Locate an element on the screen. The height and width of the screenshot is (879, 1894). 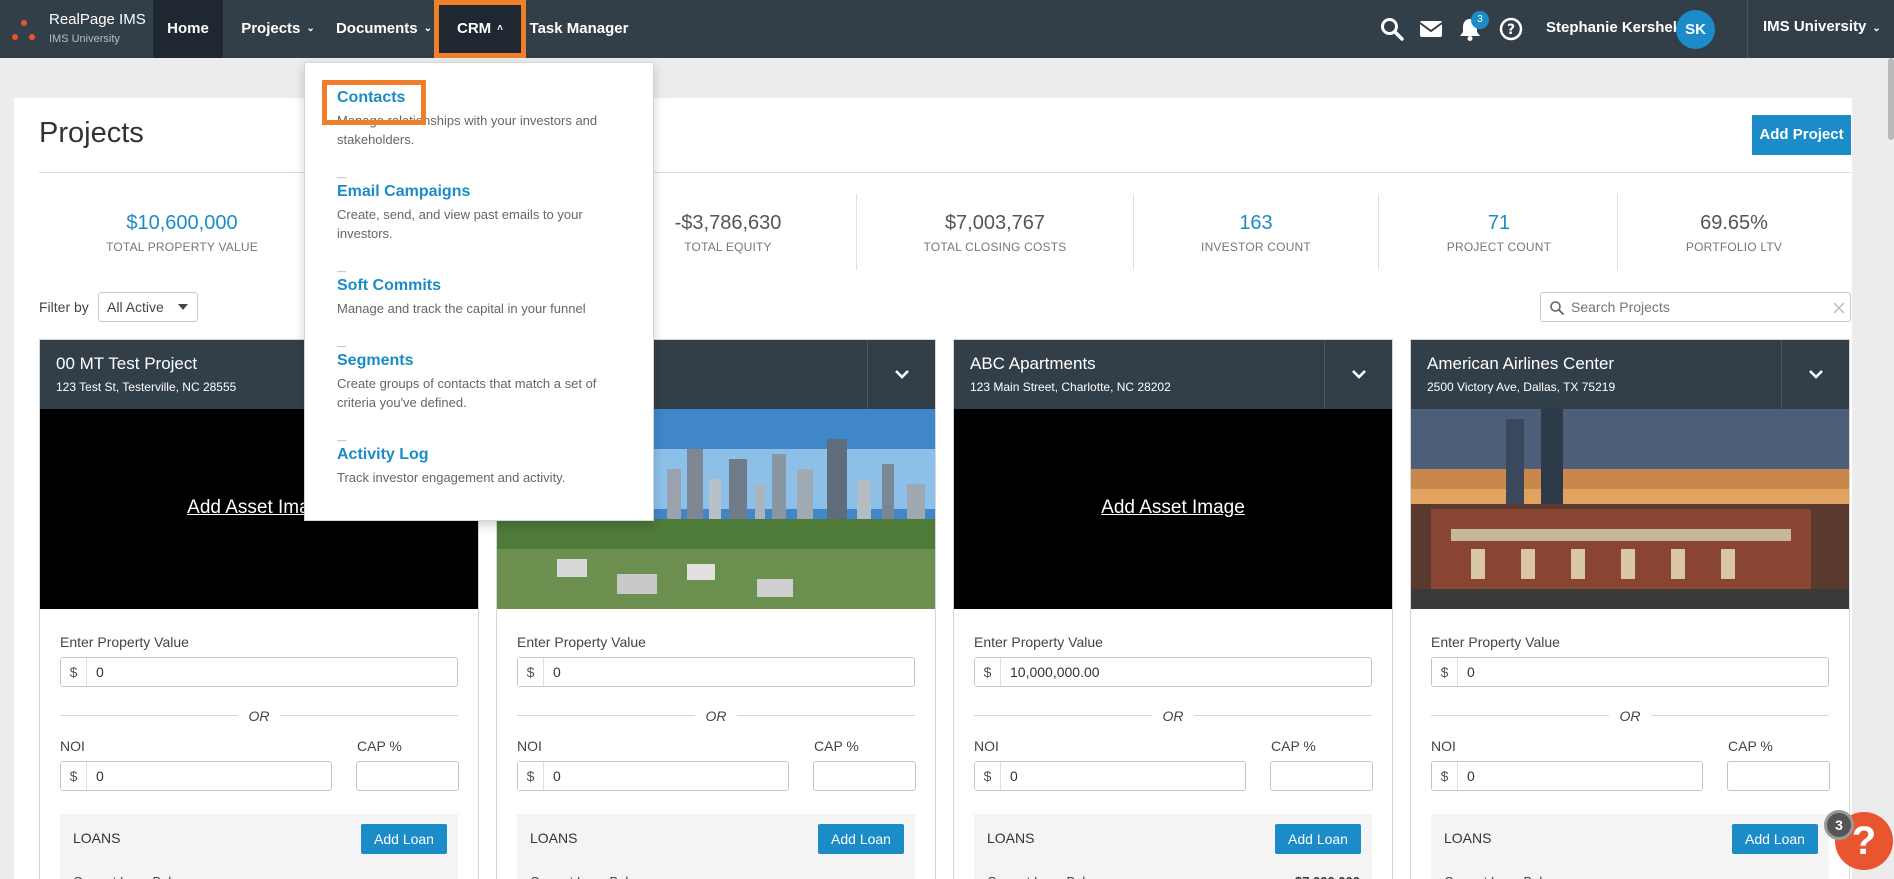
search-box is located at coordinates (1695, 307).